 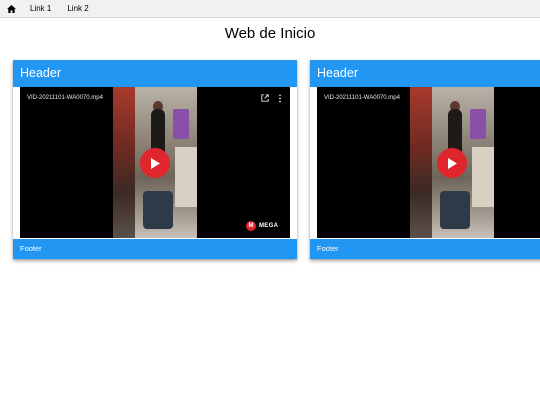 I want to click on more-vertical-icon, so click(x=280, y=98).